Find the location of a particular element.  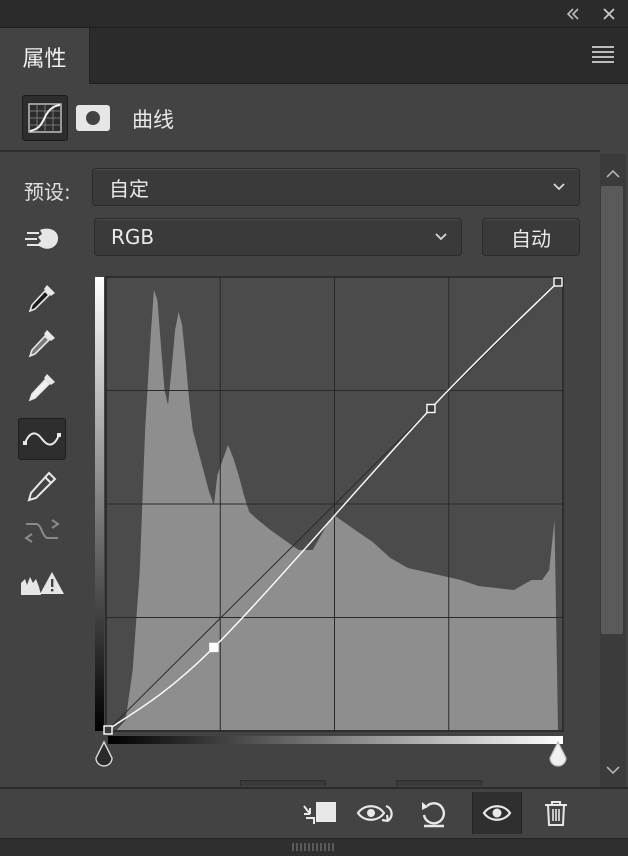

auto-button-label: 自动 is located at coordinates (531, 238).